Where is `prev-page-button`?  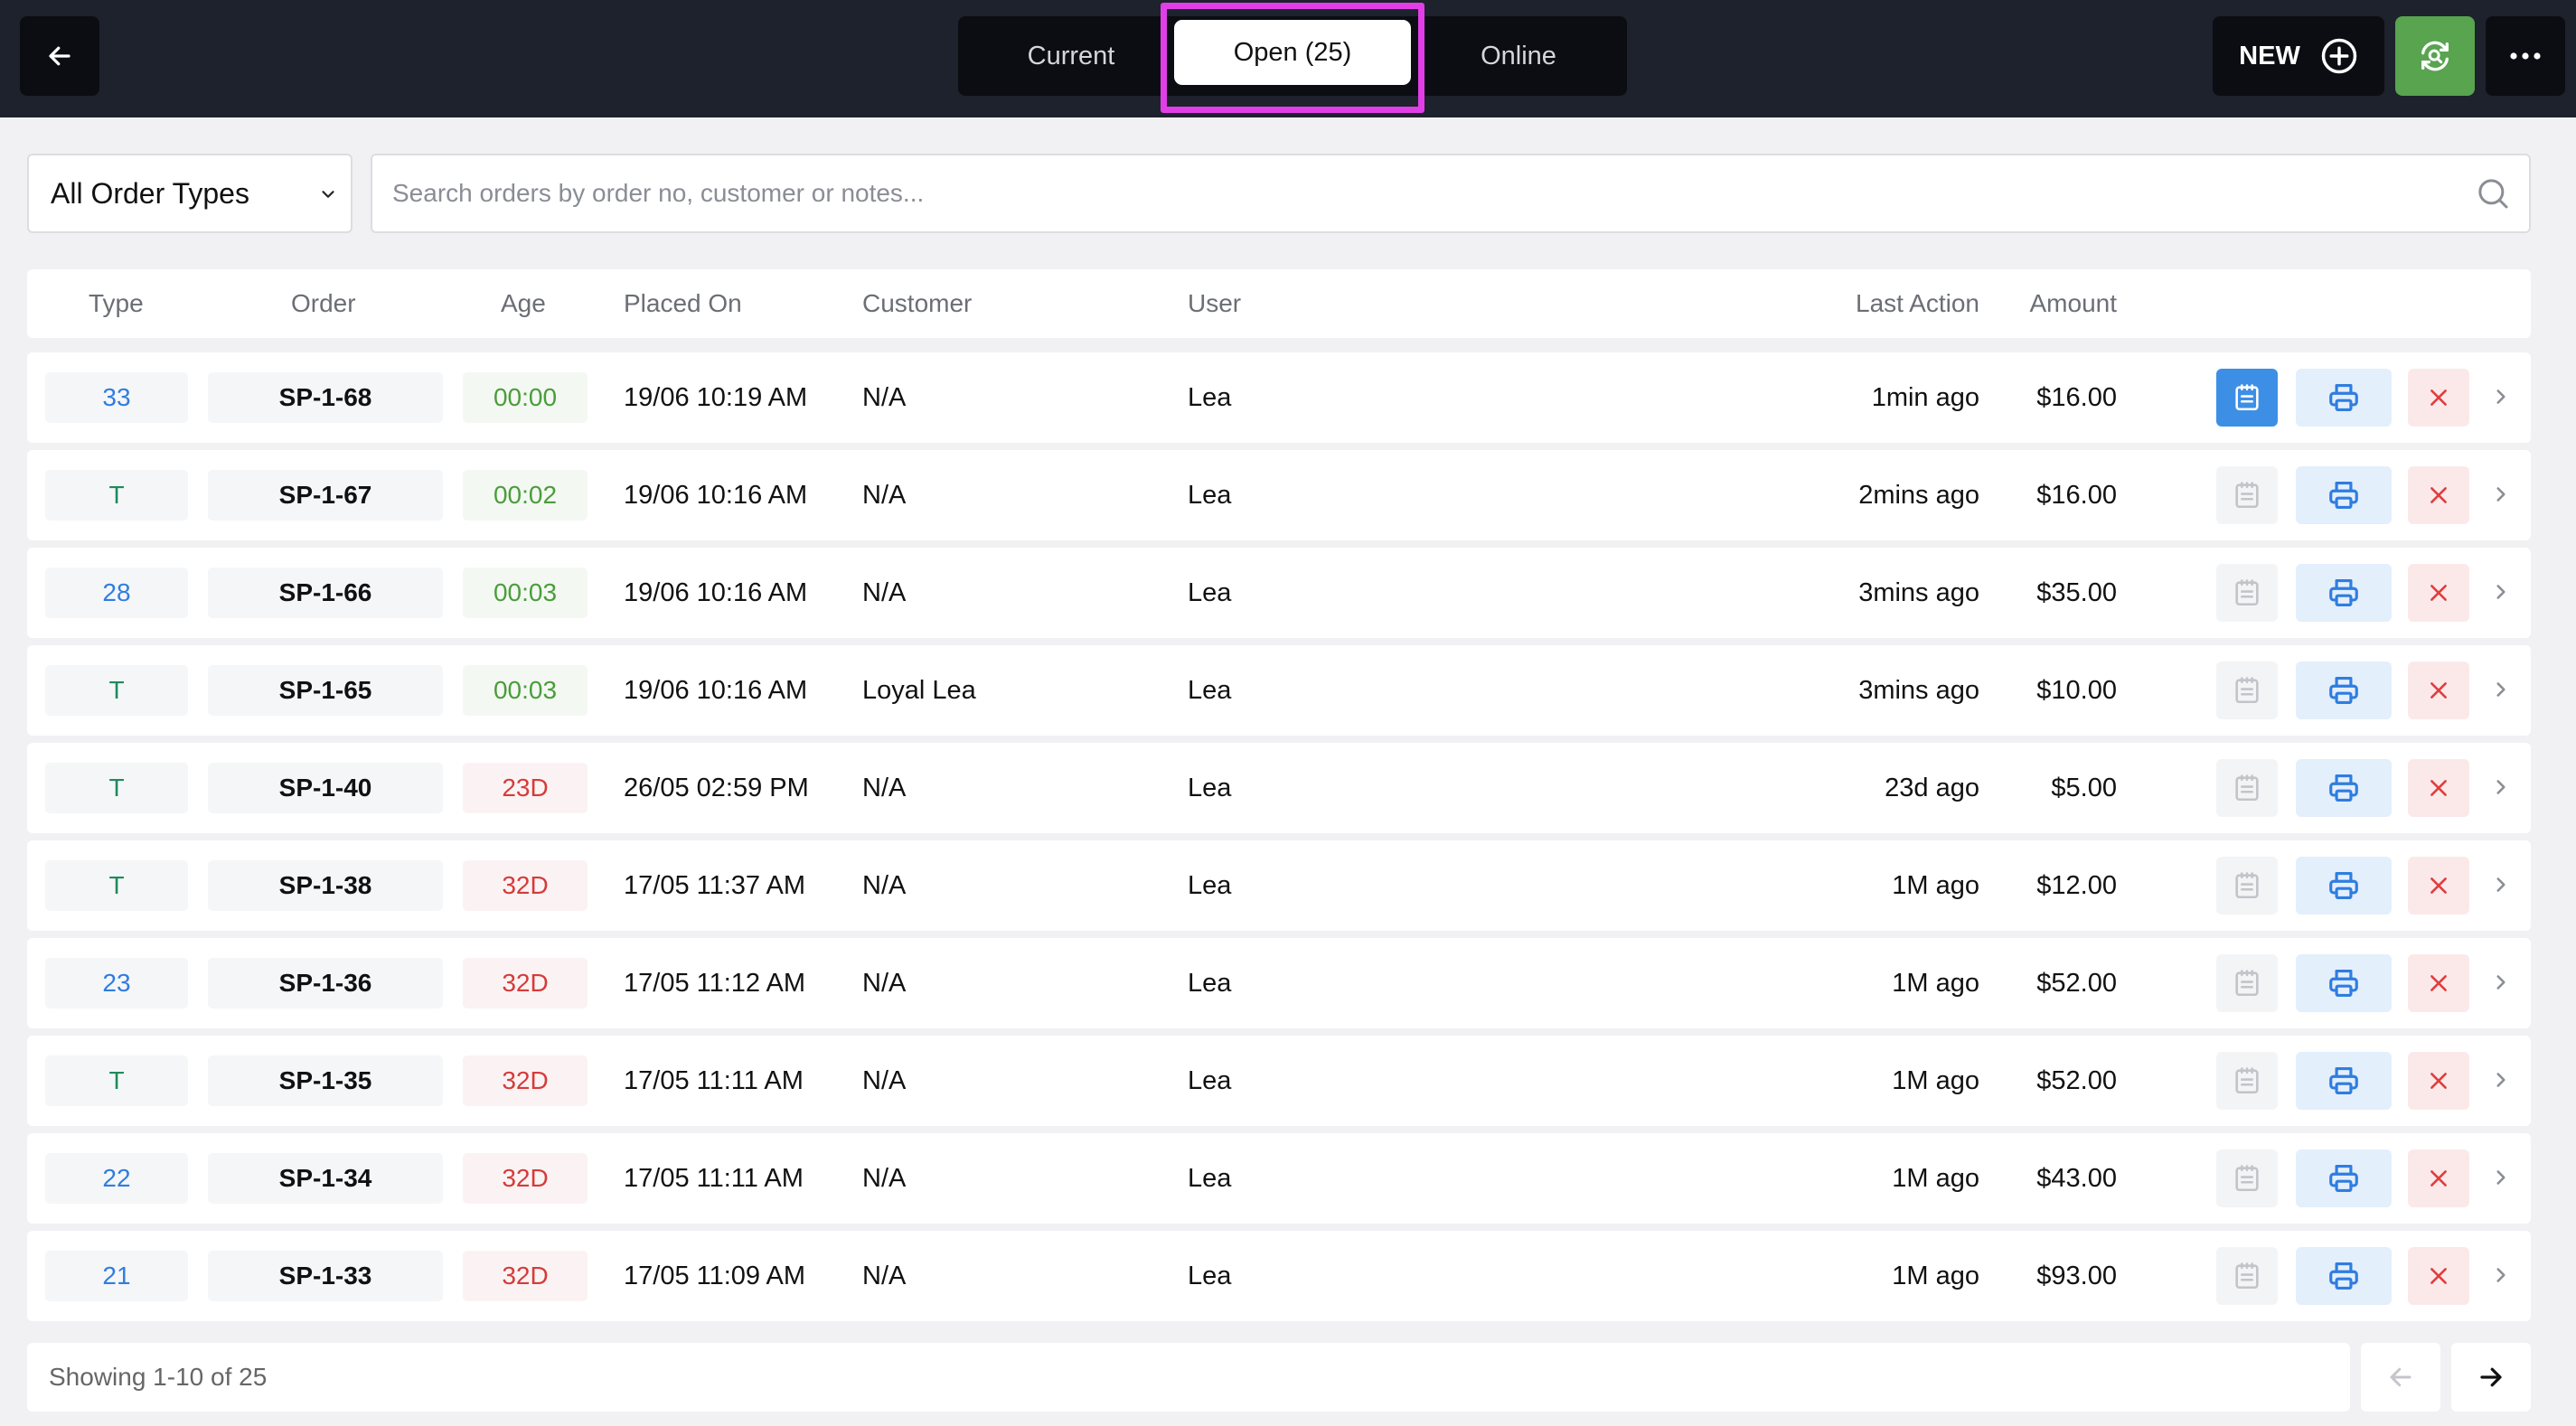
prev-page-button is located at coordinates (2401, 1377).